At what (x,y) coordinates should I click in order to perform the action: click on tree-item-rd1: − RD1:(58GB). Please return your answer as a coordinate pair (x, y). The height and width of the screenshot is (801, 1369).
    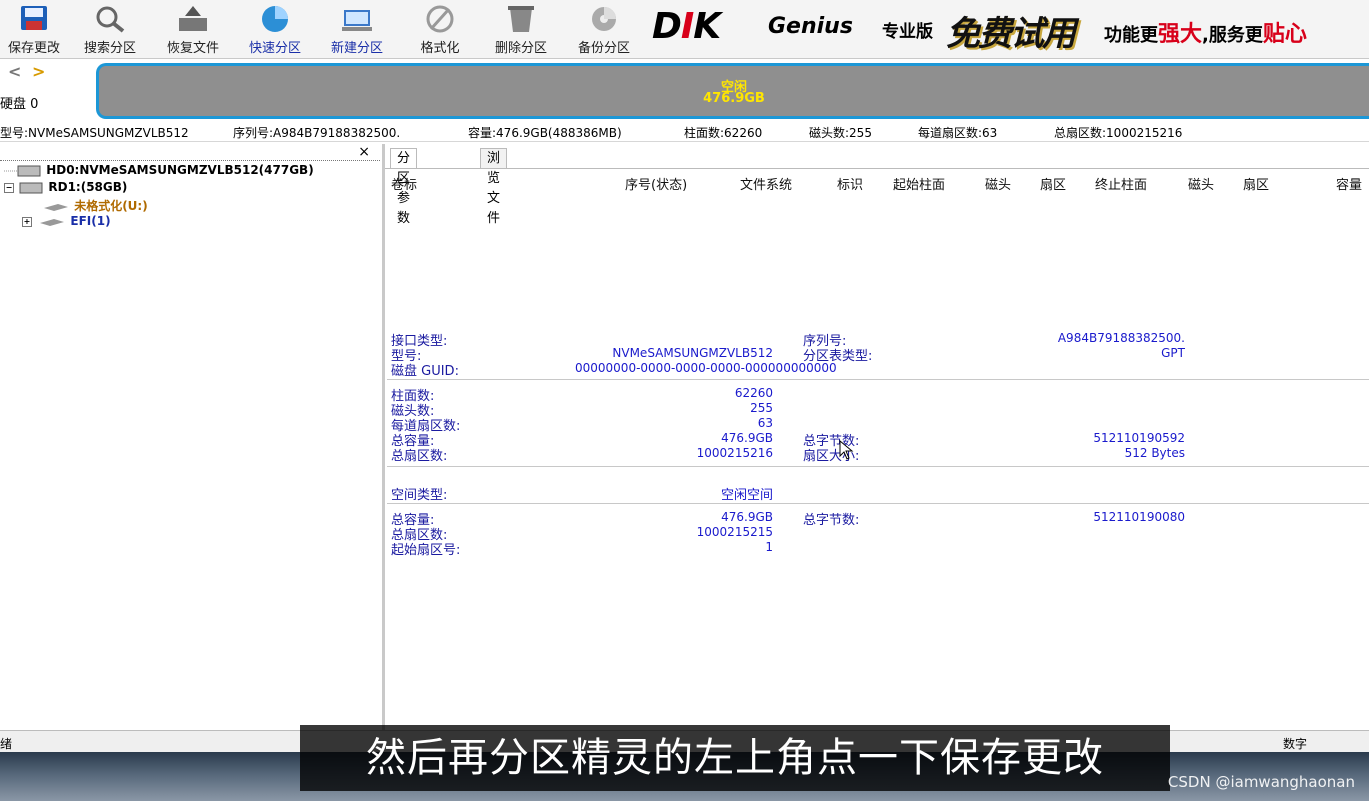
    Looking at the image, I should click on (65, 187).